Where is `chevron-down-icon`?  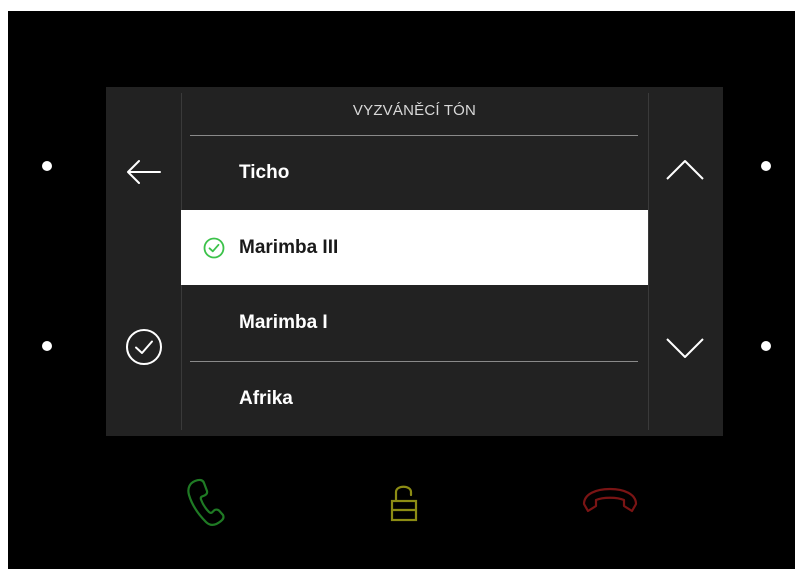 chevron-down-icon is located at coordinates (685, 348).